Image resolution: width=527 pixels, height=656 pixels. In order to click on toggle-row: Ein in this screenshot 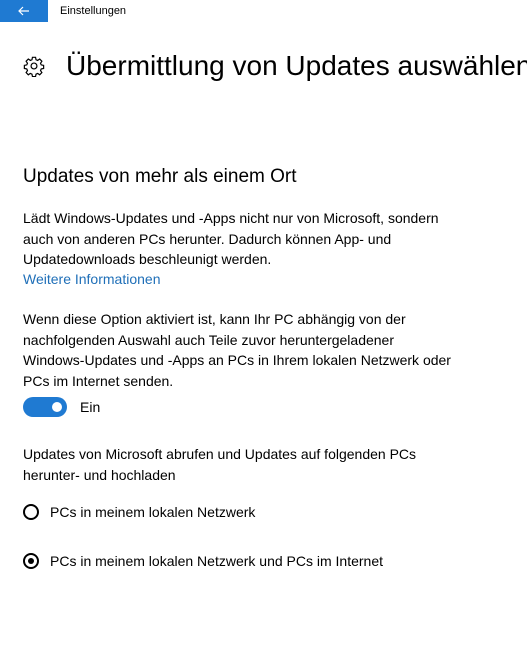, I will do `click(61, 407)`.